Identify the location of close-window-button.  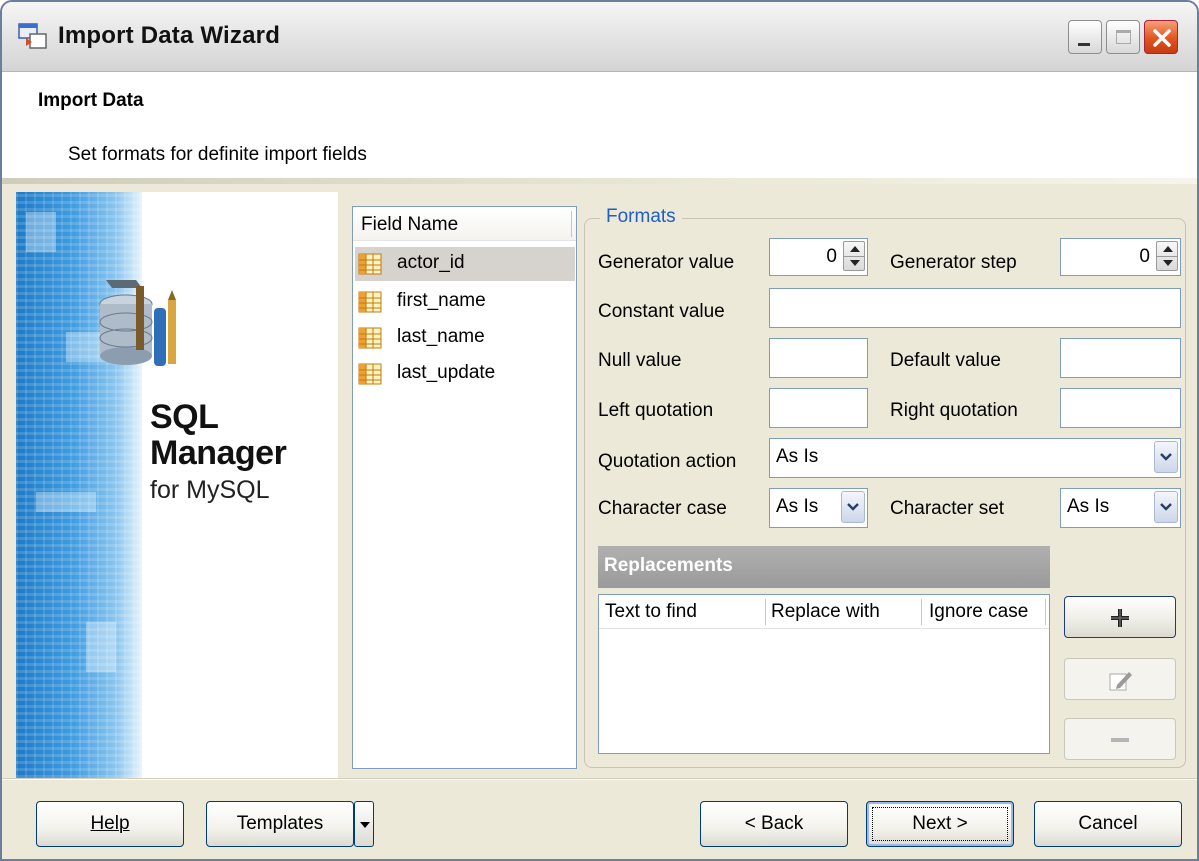
(1161, 37).